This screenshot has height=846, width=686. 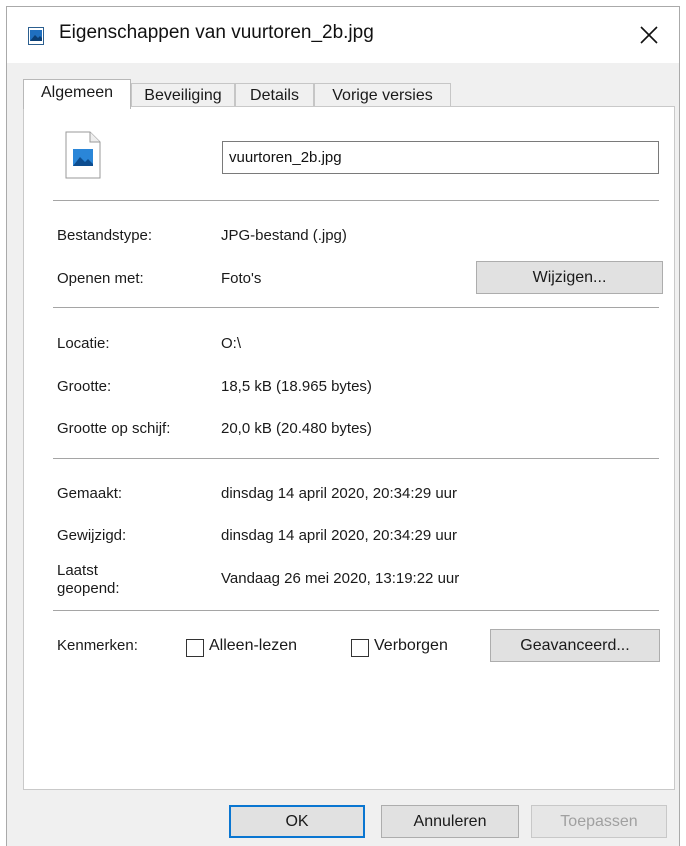 I want to click on accessed-label: Laatst geopend:, so click(x=88, y=580).